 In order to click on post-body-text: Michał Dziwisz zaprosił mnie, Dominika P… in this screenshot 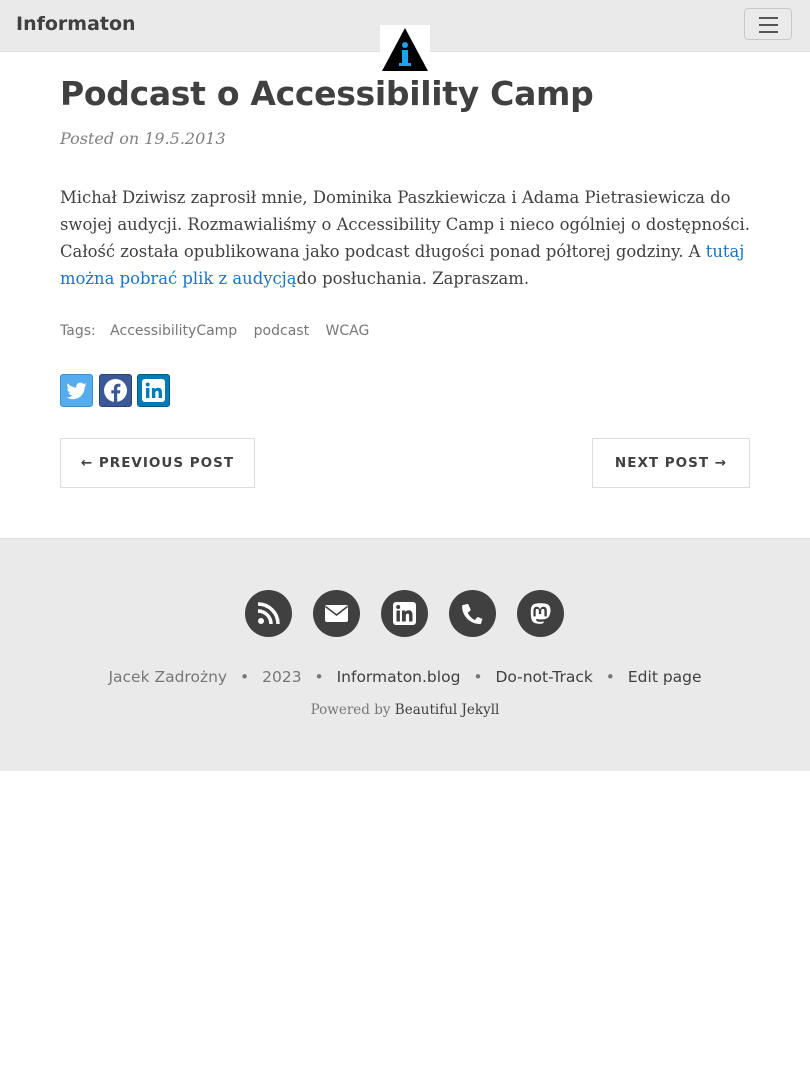, I will do `click(405, 224)`.